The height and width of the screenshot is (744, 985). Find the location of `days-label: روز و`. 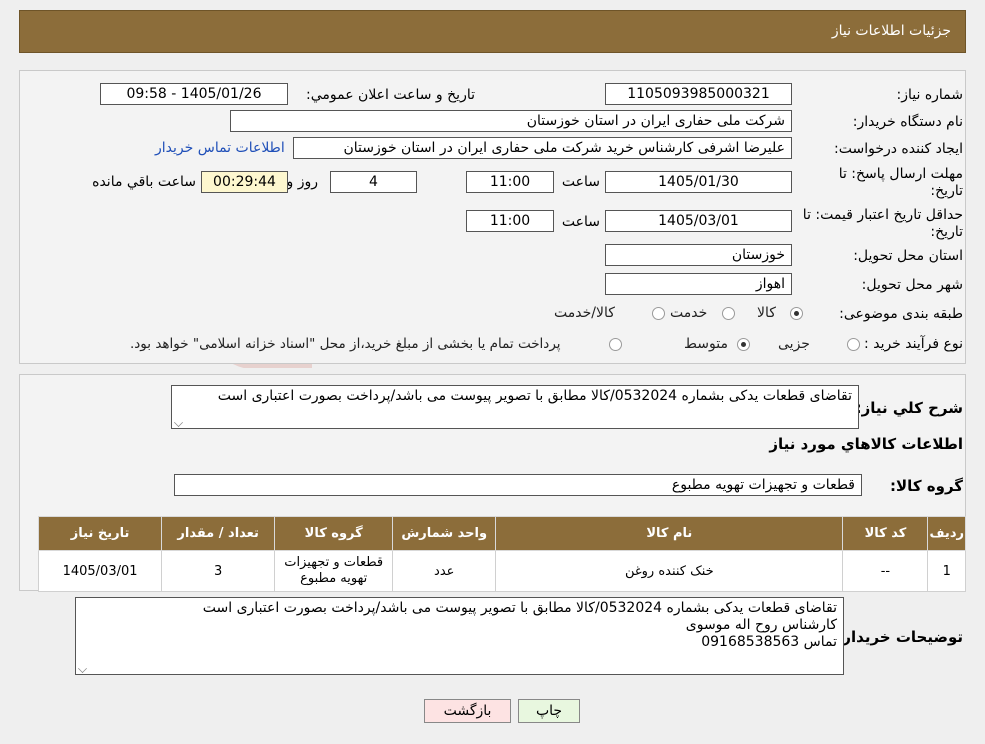

days-label: روز و is located at coordinates (302, 182).